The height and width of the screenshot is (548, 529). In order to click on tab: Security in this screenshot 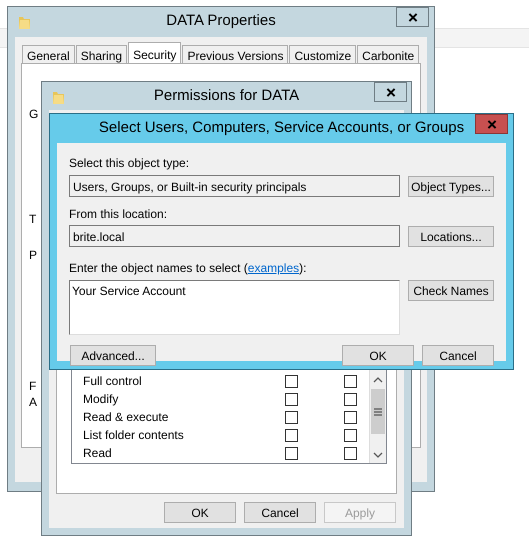, I will do `click(155, 52)`.